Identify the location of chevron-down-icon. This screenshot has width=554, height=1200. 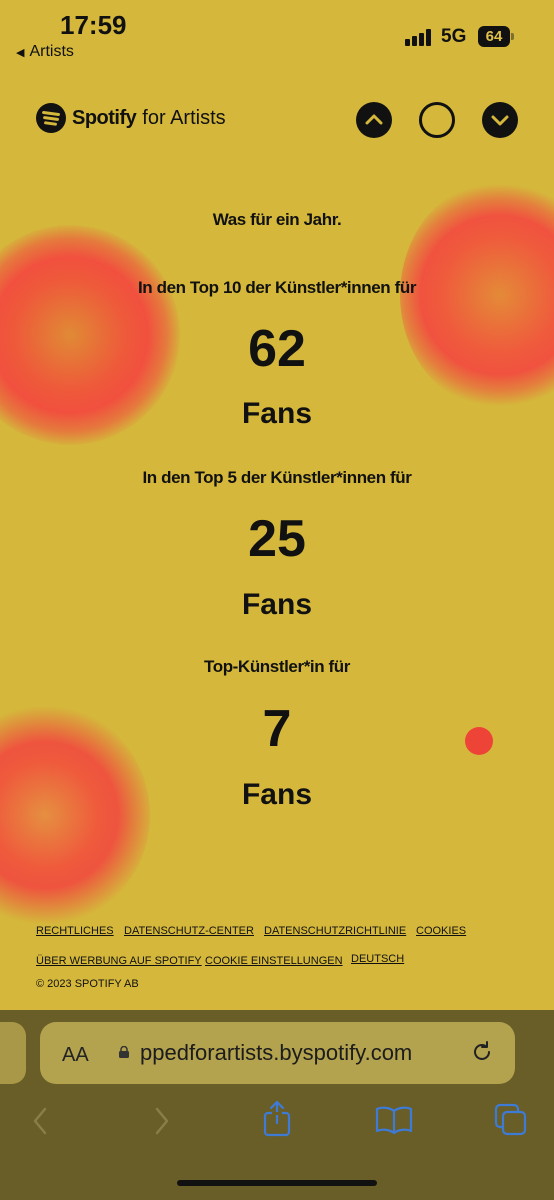
(500, 120).